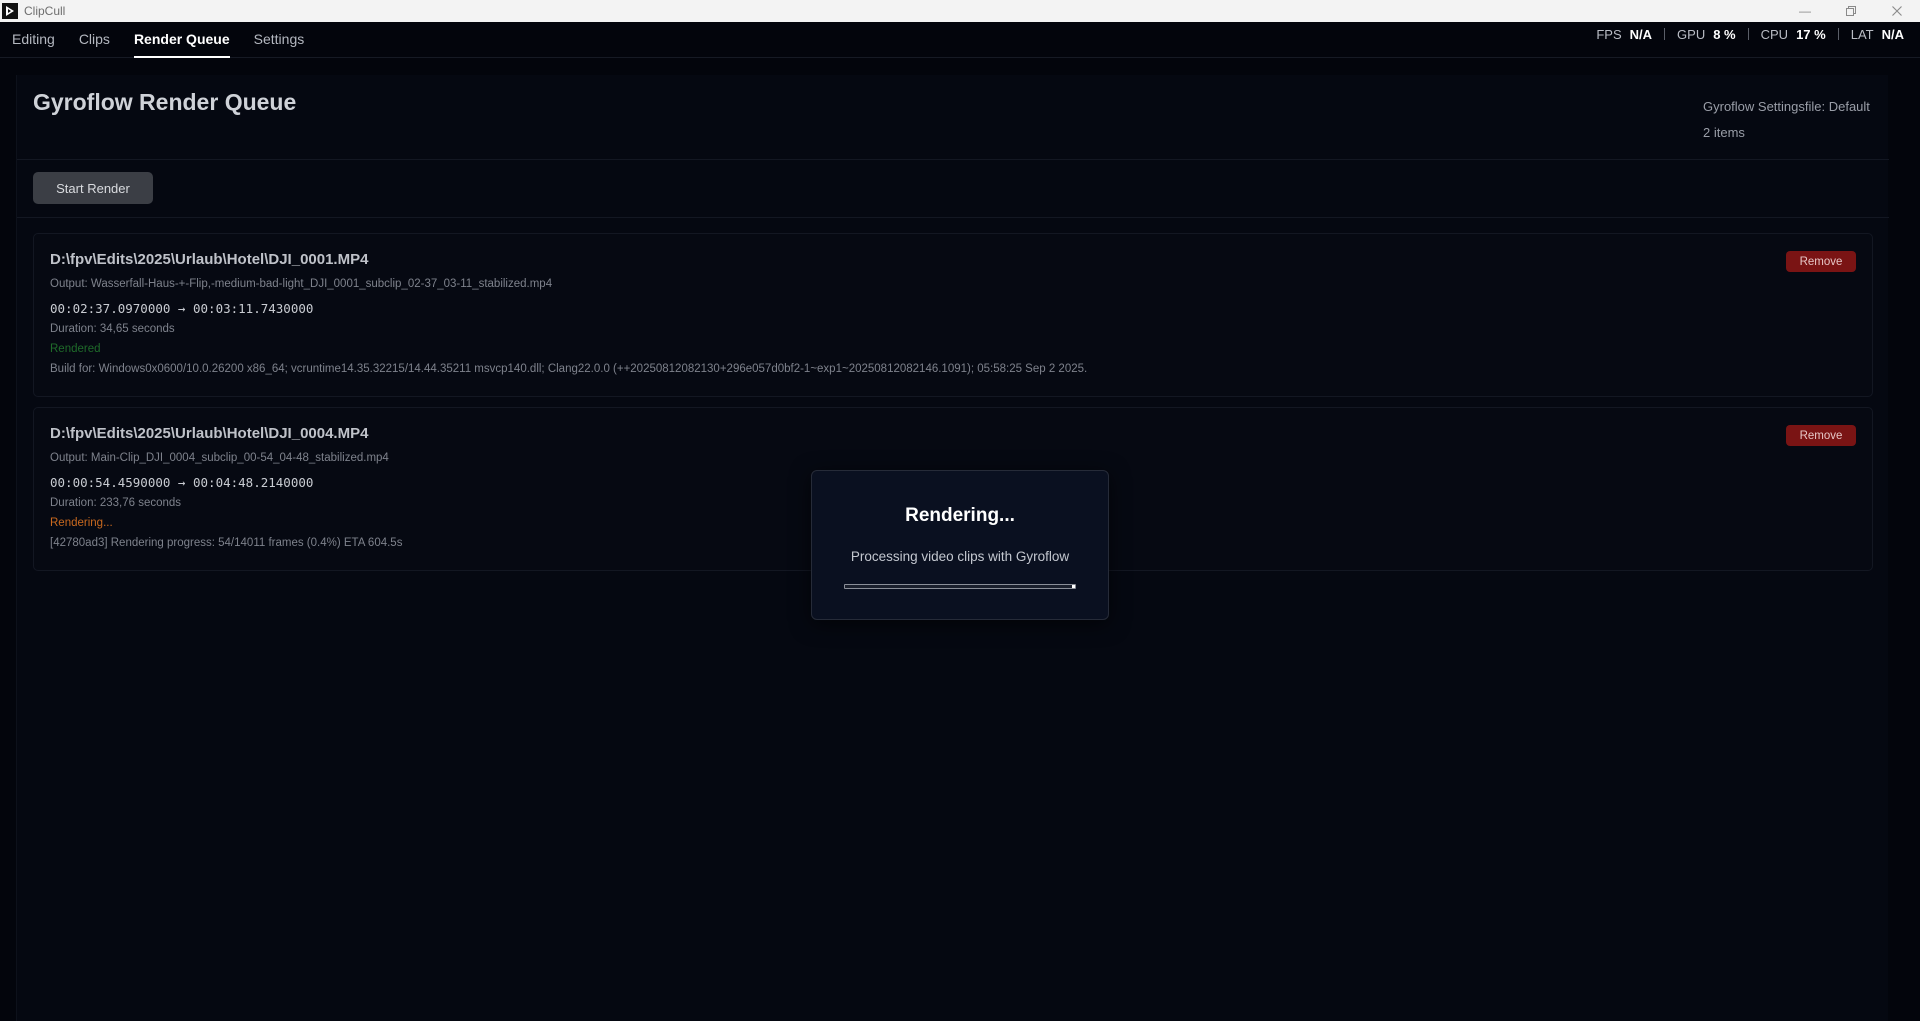 The height and width of the screenshot is (1021, 1920). What do you see at coordinates (1774, 34) in the screenshot?
I see `stat-label: CPU` at bounding box center [1774, 34].